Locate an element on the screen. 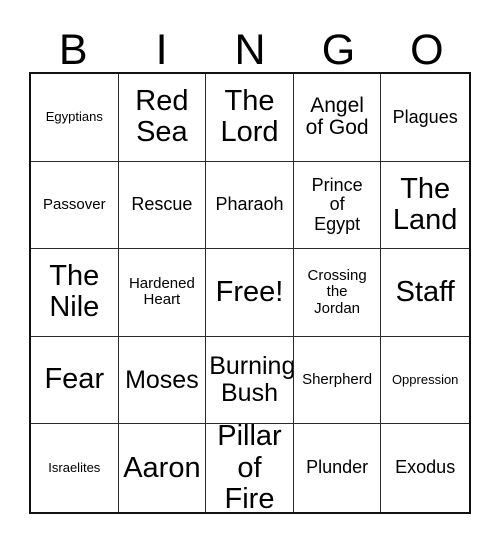 The width and height of the screenshot is (500, 544). bingo-cell-label: Prince of Egypt is located at coordinates (337, 204).